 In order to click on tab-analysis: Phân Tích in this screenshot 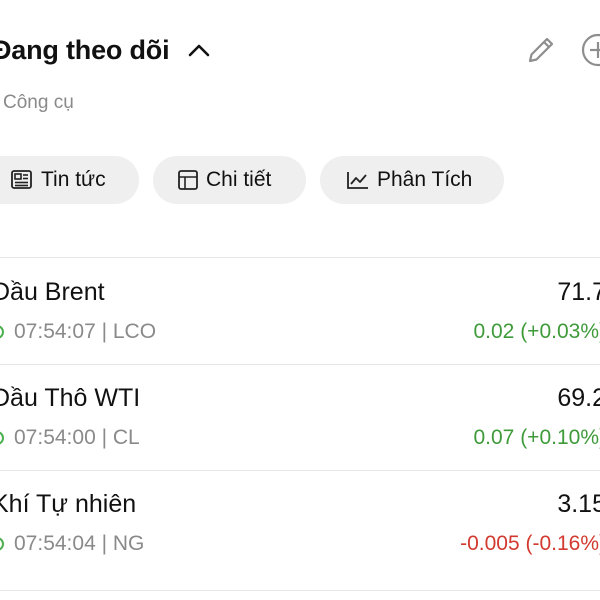, I will do `click(412, 180)`.